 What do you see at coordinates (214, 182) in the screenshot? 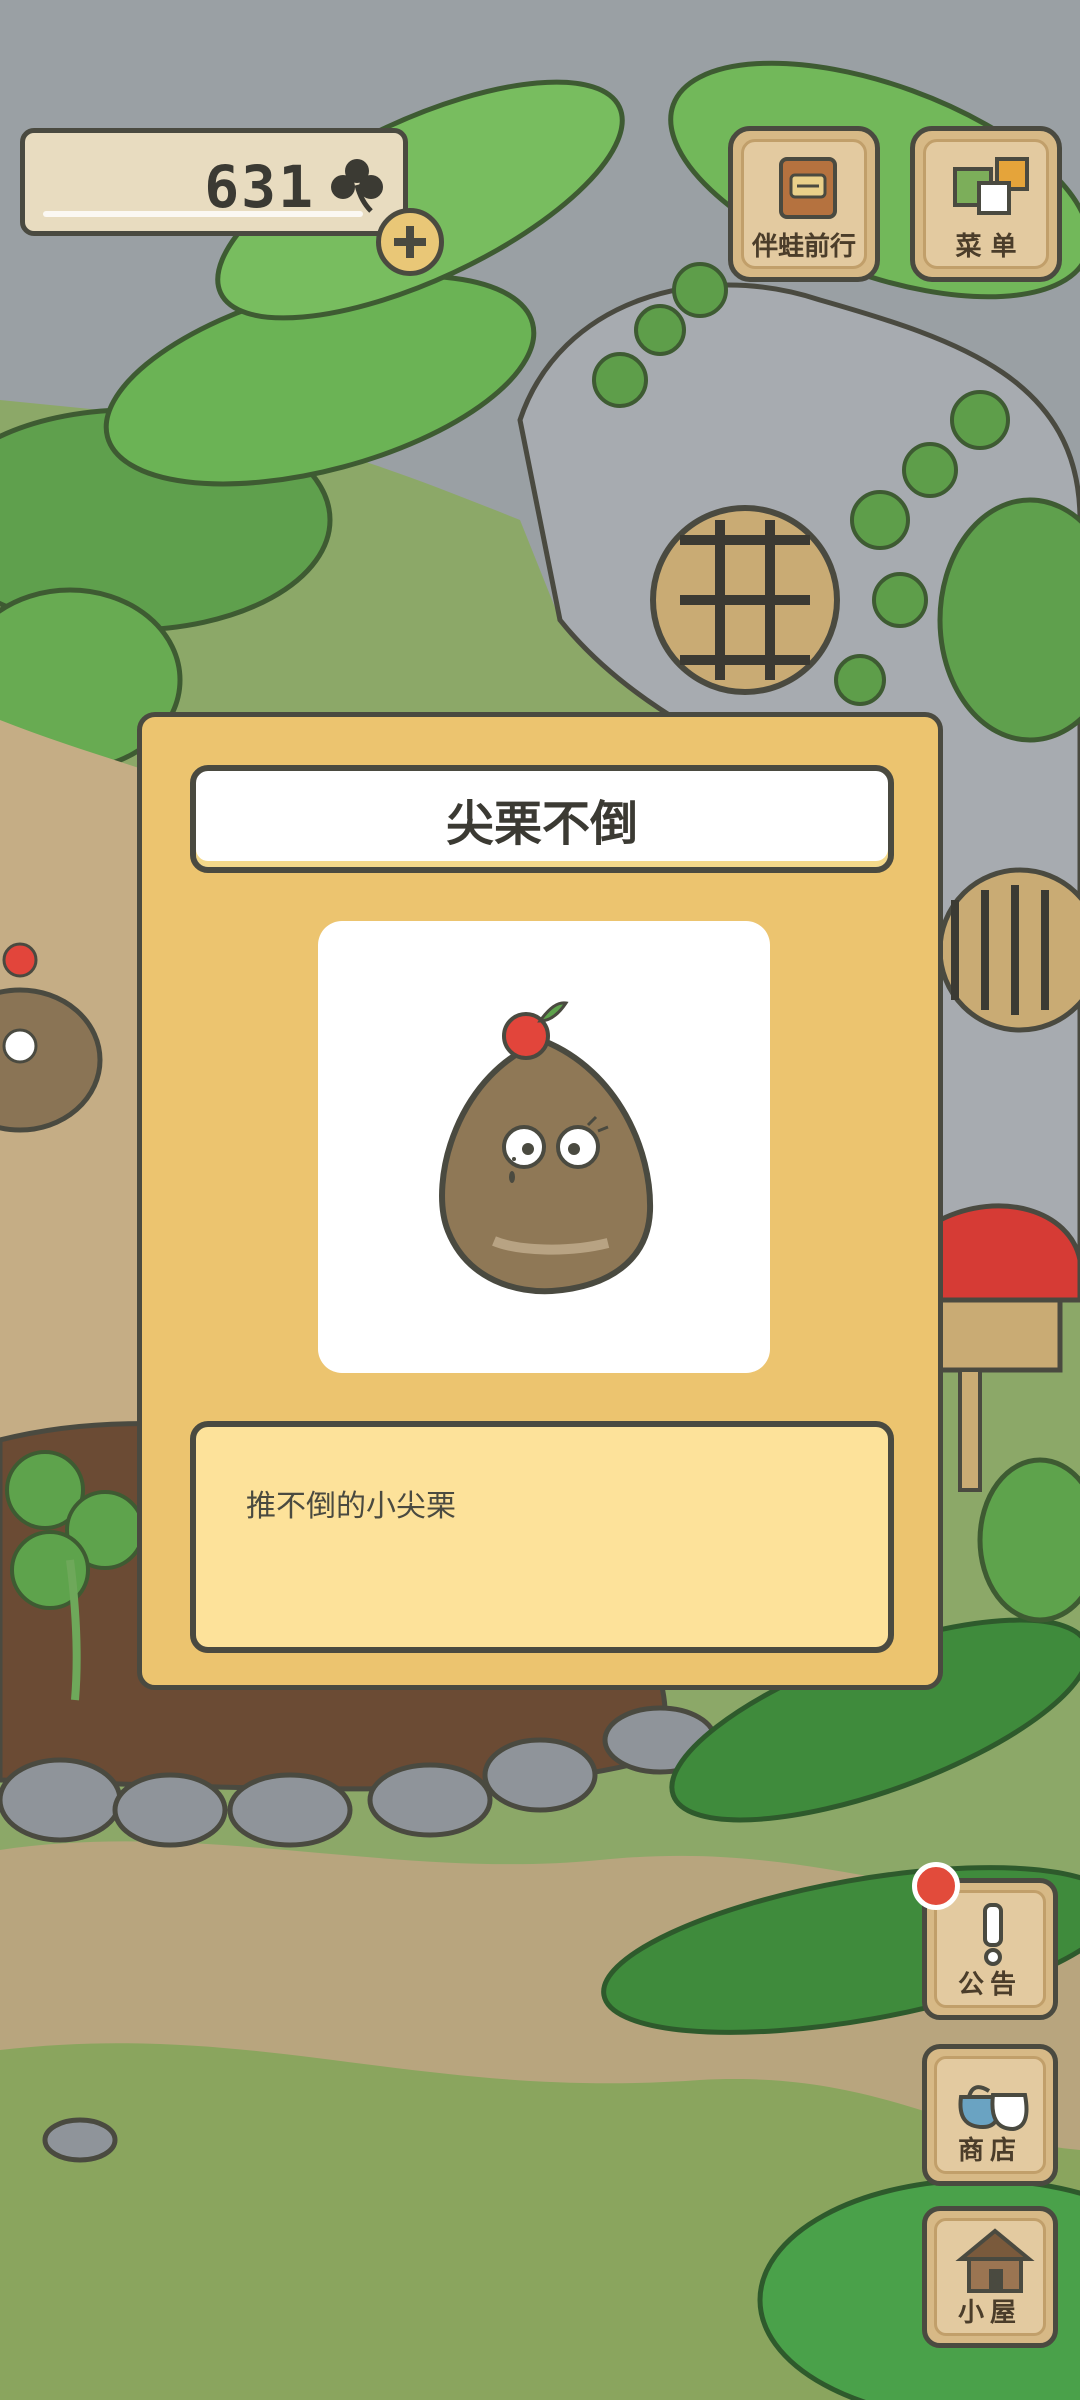
I see `clover-counter: 631` at bounding box center [214, 182].